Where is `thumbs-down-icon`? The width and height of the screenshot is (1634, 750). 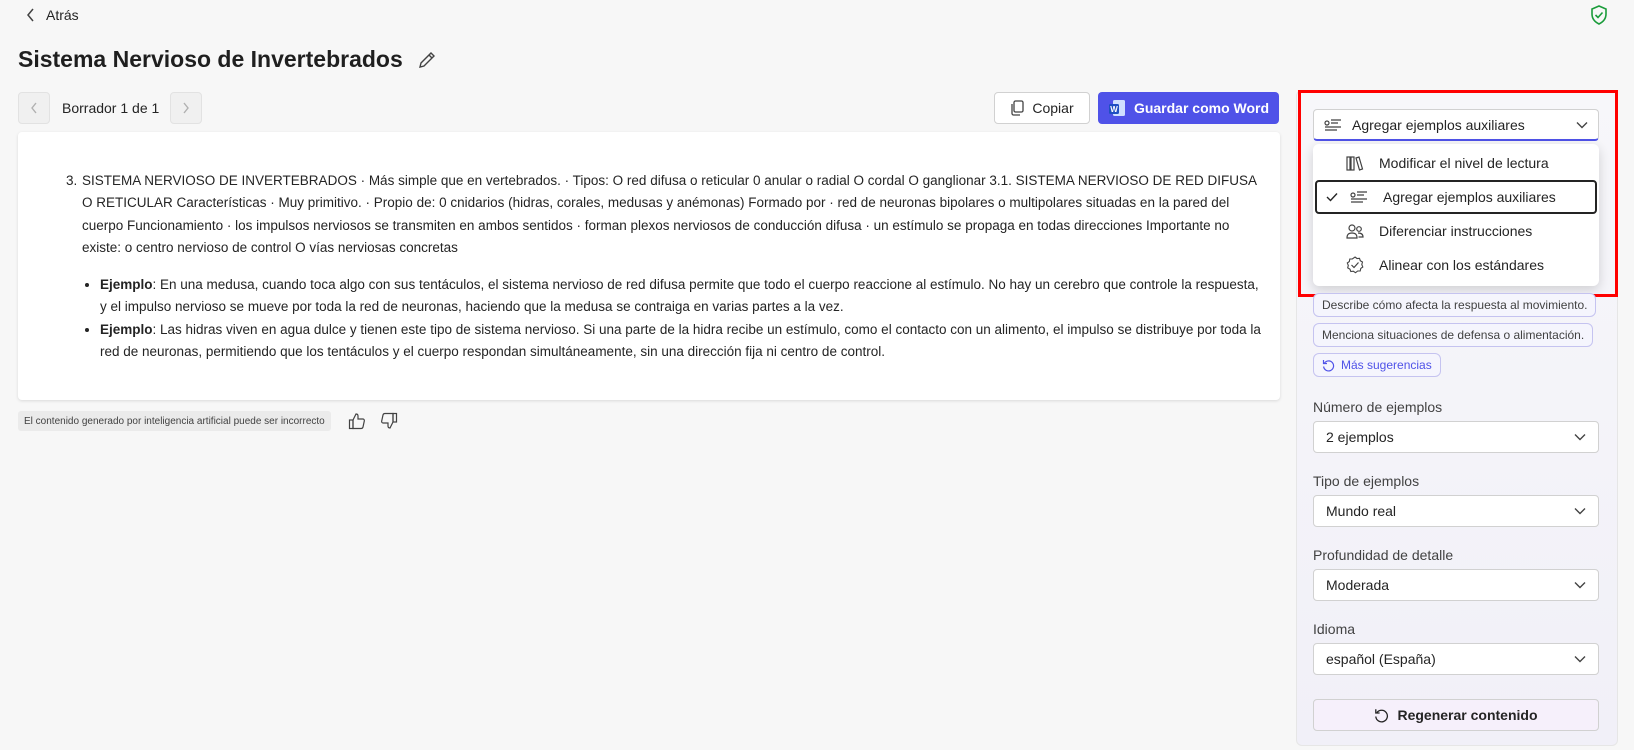 thumbs-down-icon is located at coordinates (389, 421).